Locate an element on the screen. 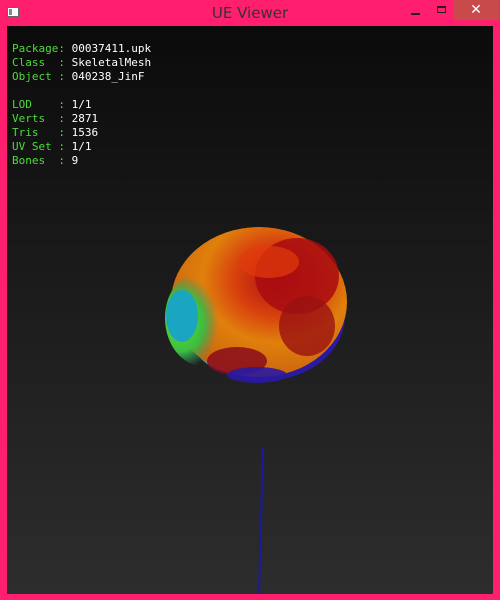 The width and height of the screenshot is (500, 600). info-value: 00037411.upk is located at coordinates (111, 48).